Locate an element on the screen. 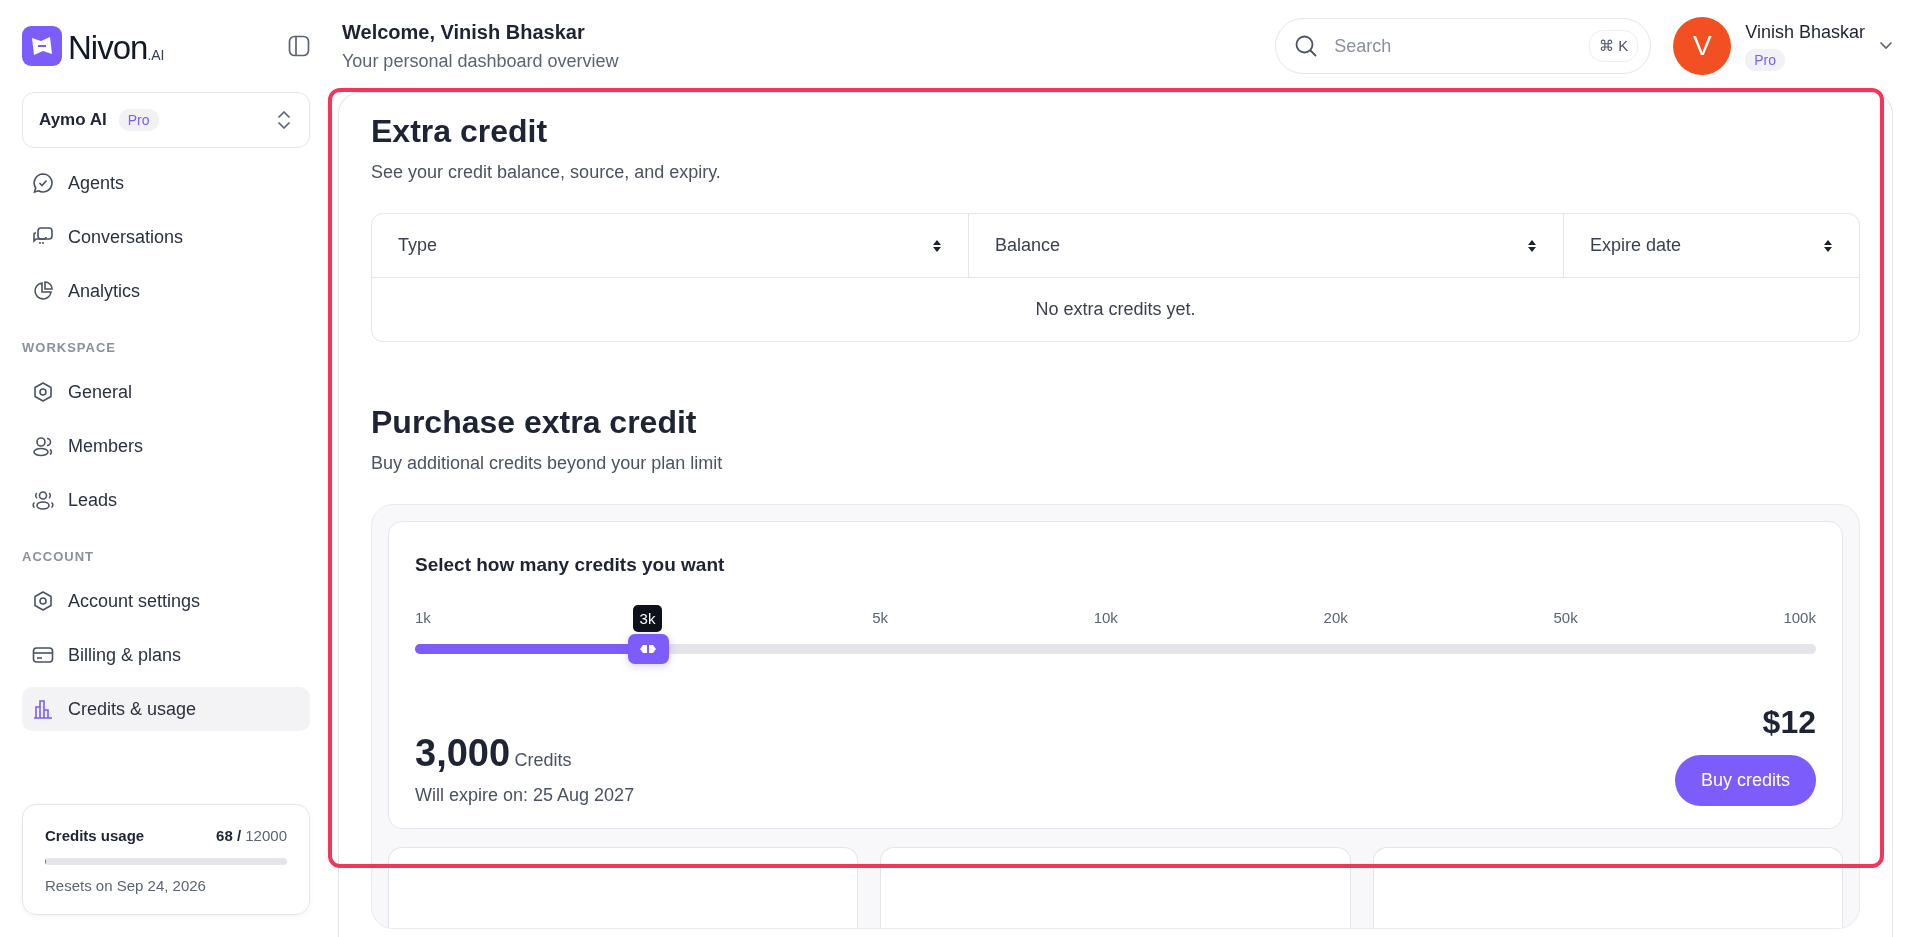 The image size is (1920, 937). section-heading: WORKSPACE is located at coordinates (69, 347).